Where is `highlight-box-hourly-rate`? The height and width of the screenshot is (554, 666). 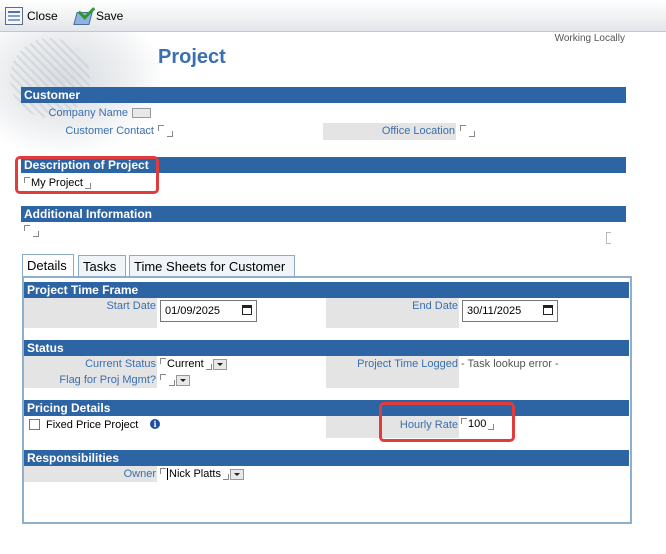 highlight-box-hourly-rate is located at coordinates (447, 422).